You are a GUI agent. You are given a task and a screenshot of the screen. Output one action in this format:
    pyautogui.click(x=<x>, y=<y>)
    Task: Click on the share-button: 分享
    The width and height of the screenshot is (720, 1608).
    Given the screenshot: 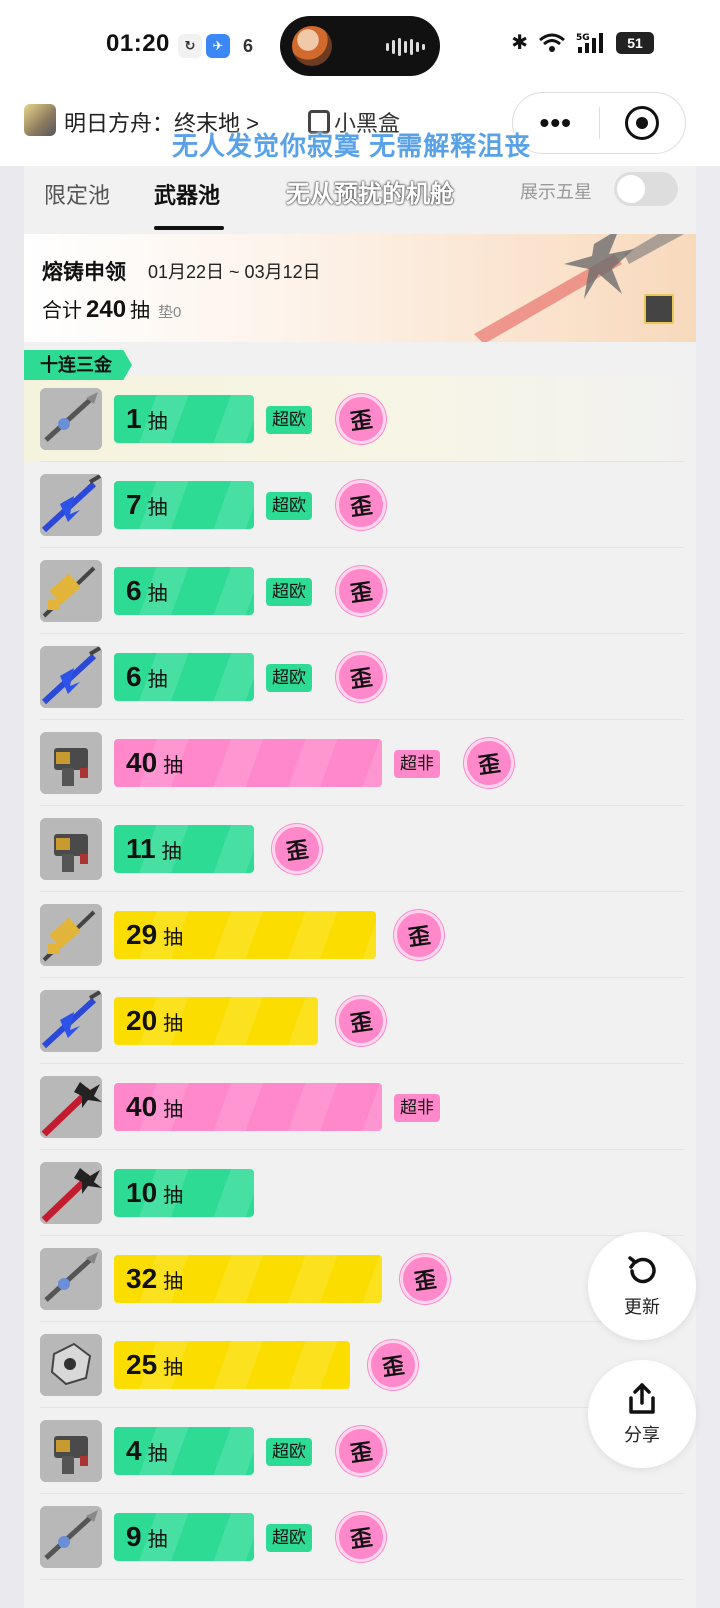 What is the action you would take?
    pyautogui.click(x=642, y=1414)
    